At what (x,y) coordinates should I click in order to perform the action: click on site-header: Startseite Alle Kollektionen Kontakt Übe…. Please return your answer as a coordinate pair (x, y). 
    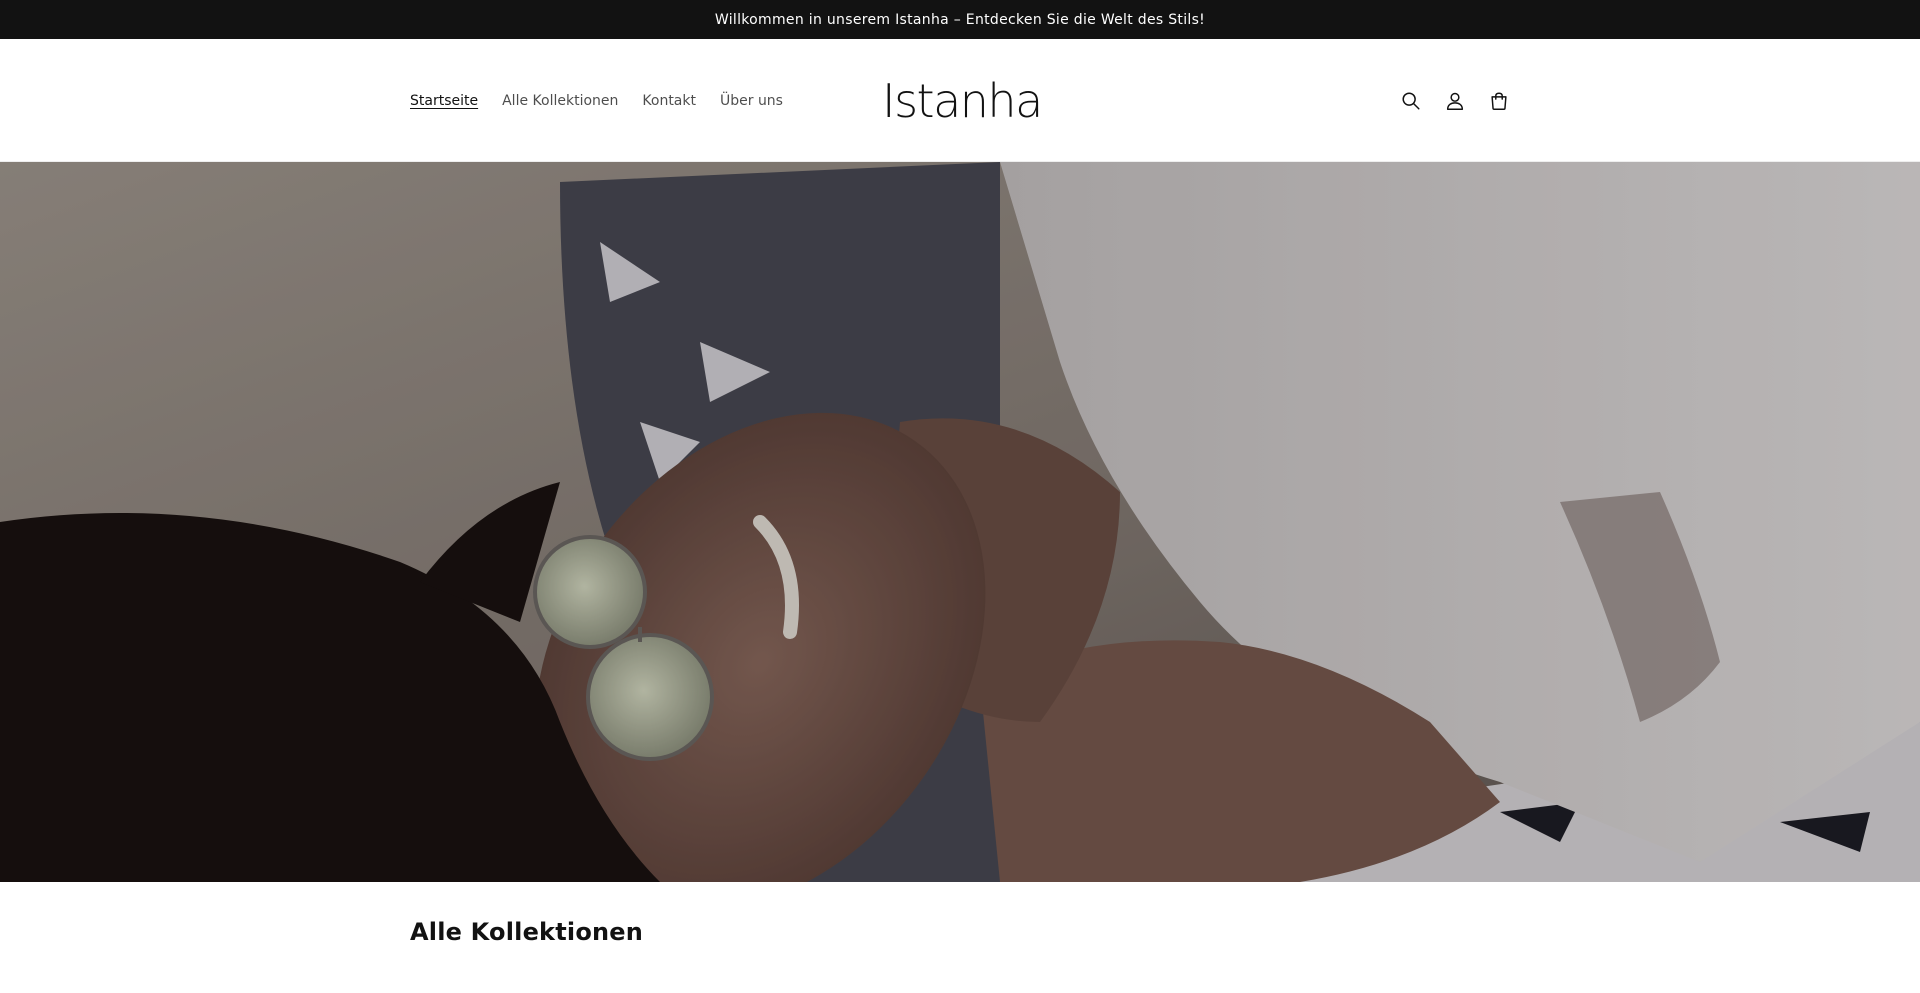
    Looking at the image, I should click on (960, 100).